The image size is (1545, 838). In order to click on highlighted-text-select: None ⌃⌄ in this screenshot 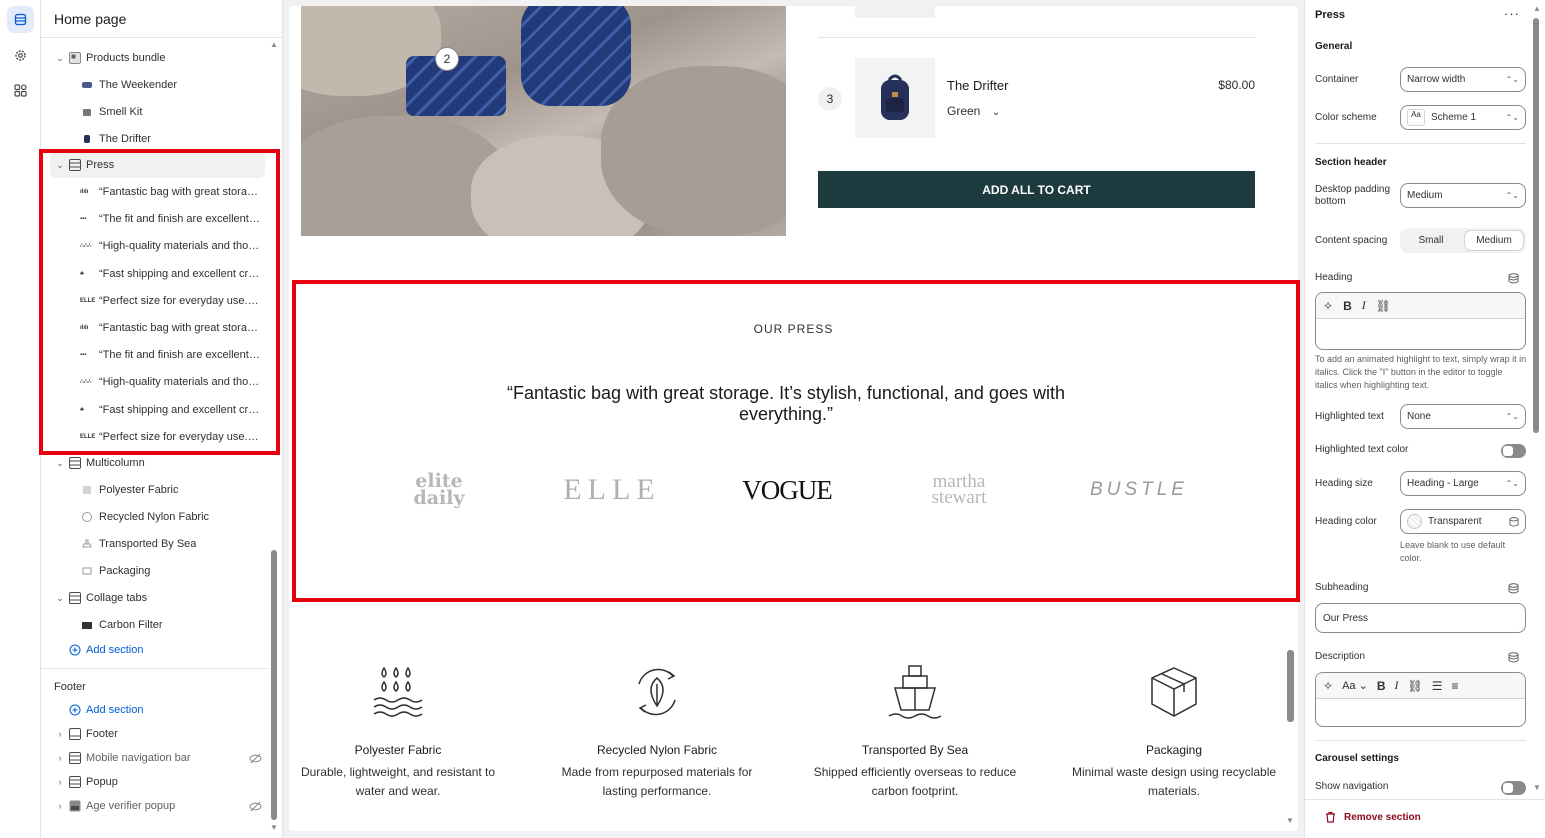, I will do `click(1463, 416)`.